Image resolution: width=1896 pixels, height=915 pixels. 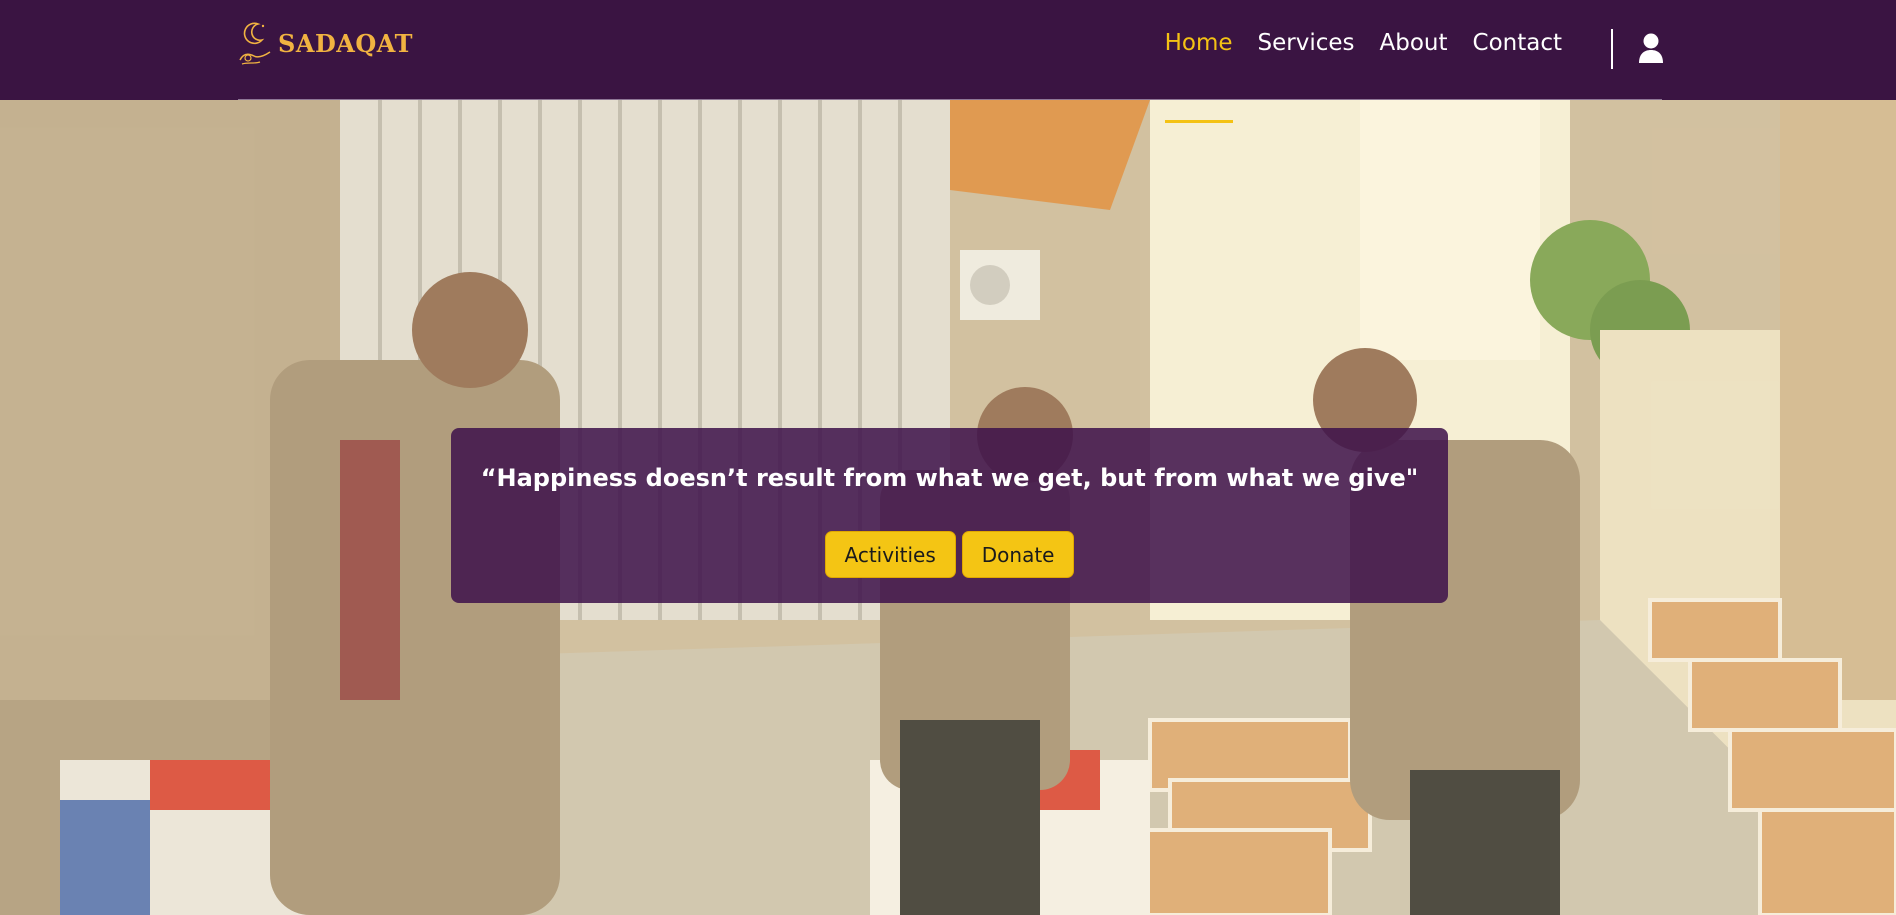 What do you see at coordinates (1414, 48) in the screenshot?
I see `nav-about: About` at bounding box center [1414, 48].